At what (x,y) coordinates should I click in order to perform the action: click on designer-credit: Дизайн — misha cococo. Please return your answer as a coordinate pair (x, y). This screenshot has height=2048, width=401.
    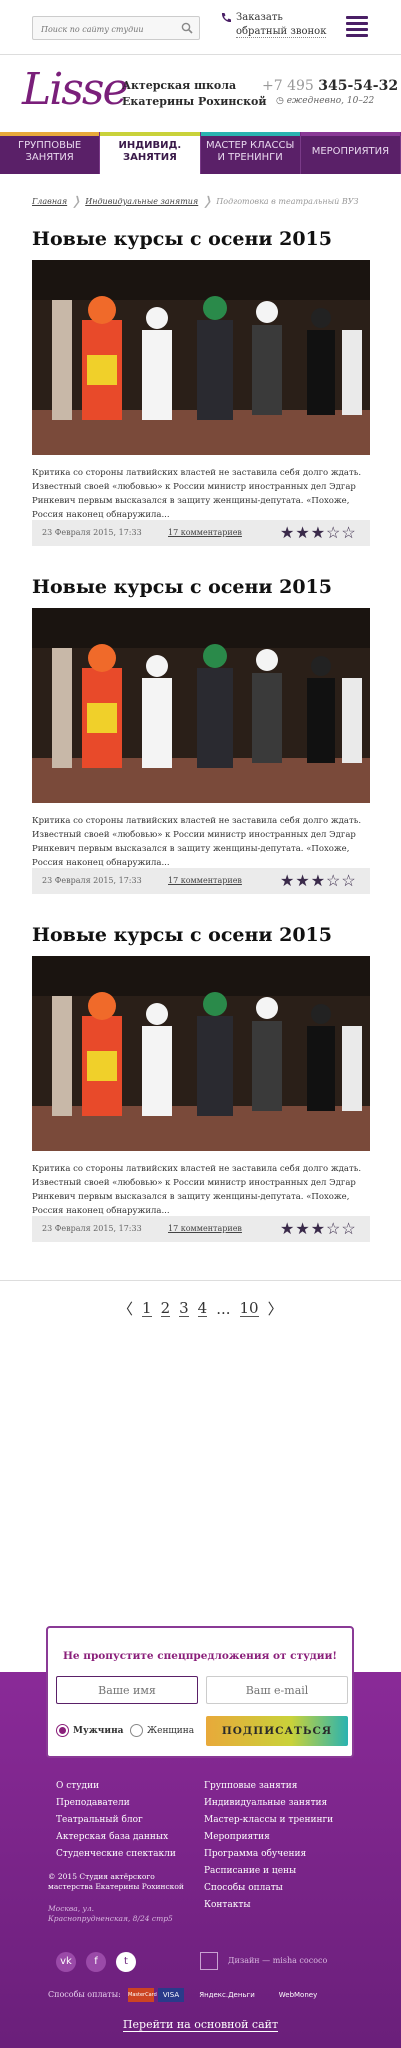
    Looking at the image, I should click on (277, 1960).